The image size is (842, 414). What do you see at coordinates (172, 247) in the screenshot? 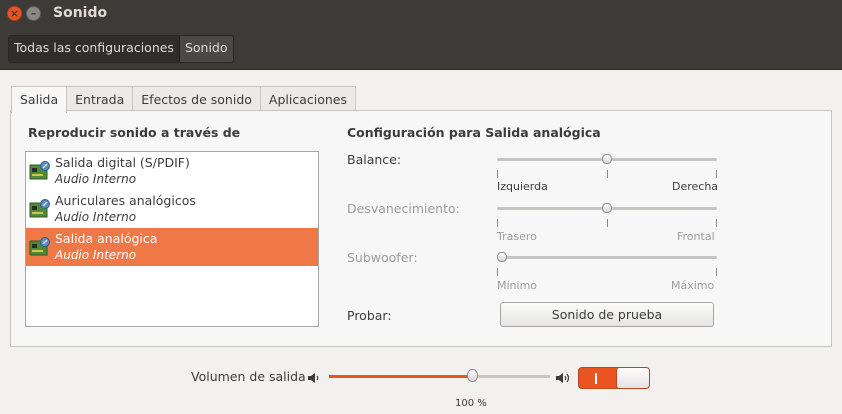
I see `device-item-analog-output: Salida analógica Audio Interno` at bounding box center [172, 247].